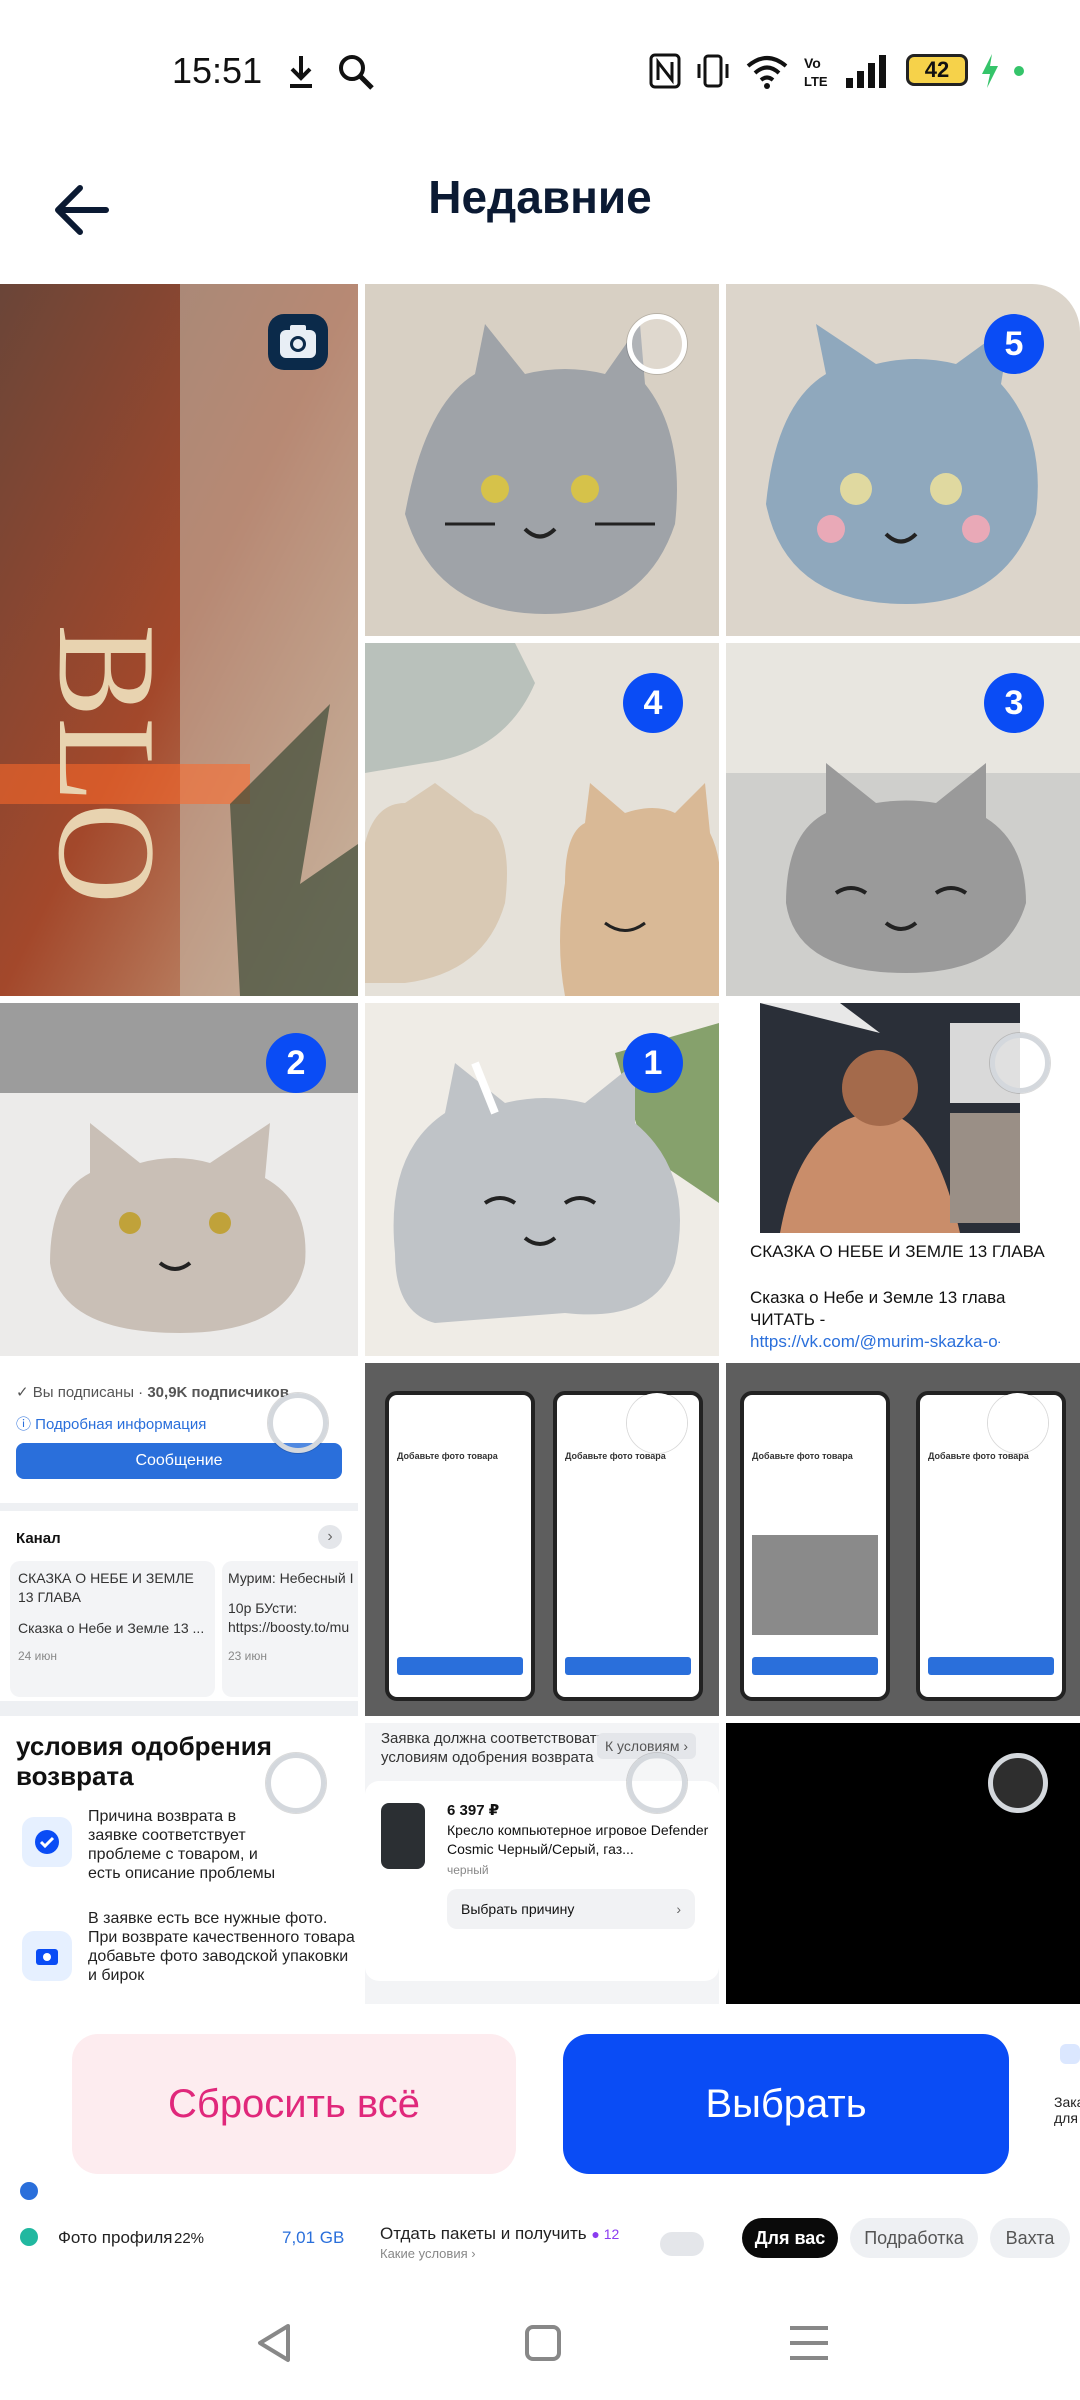  I want to click on comic-image, so click(890, 1118).